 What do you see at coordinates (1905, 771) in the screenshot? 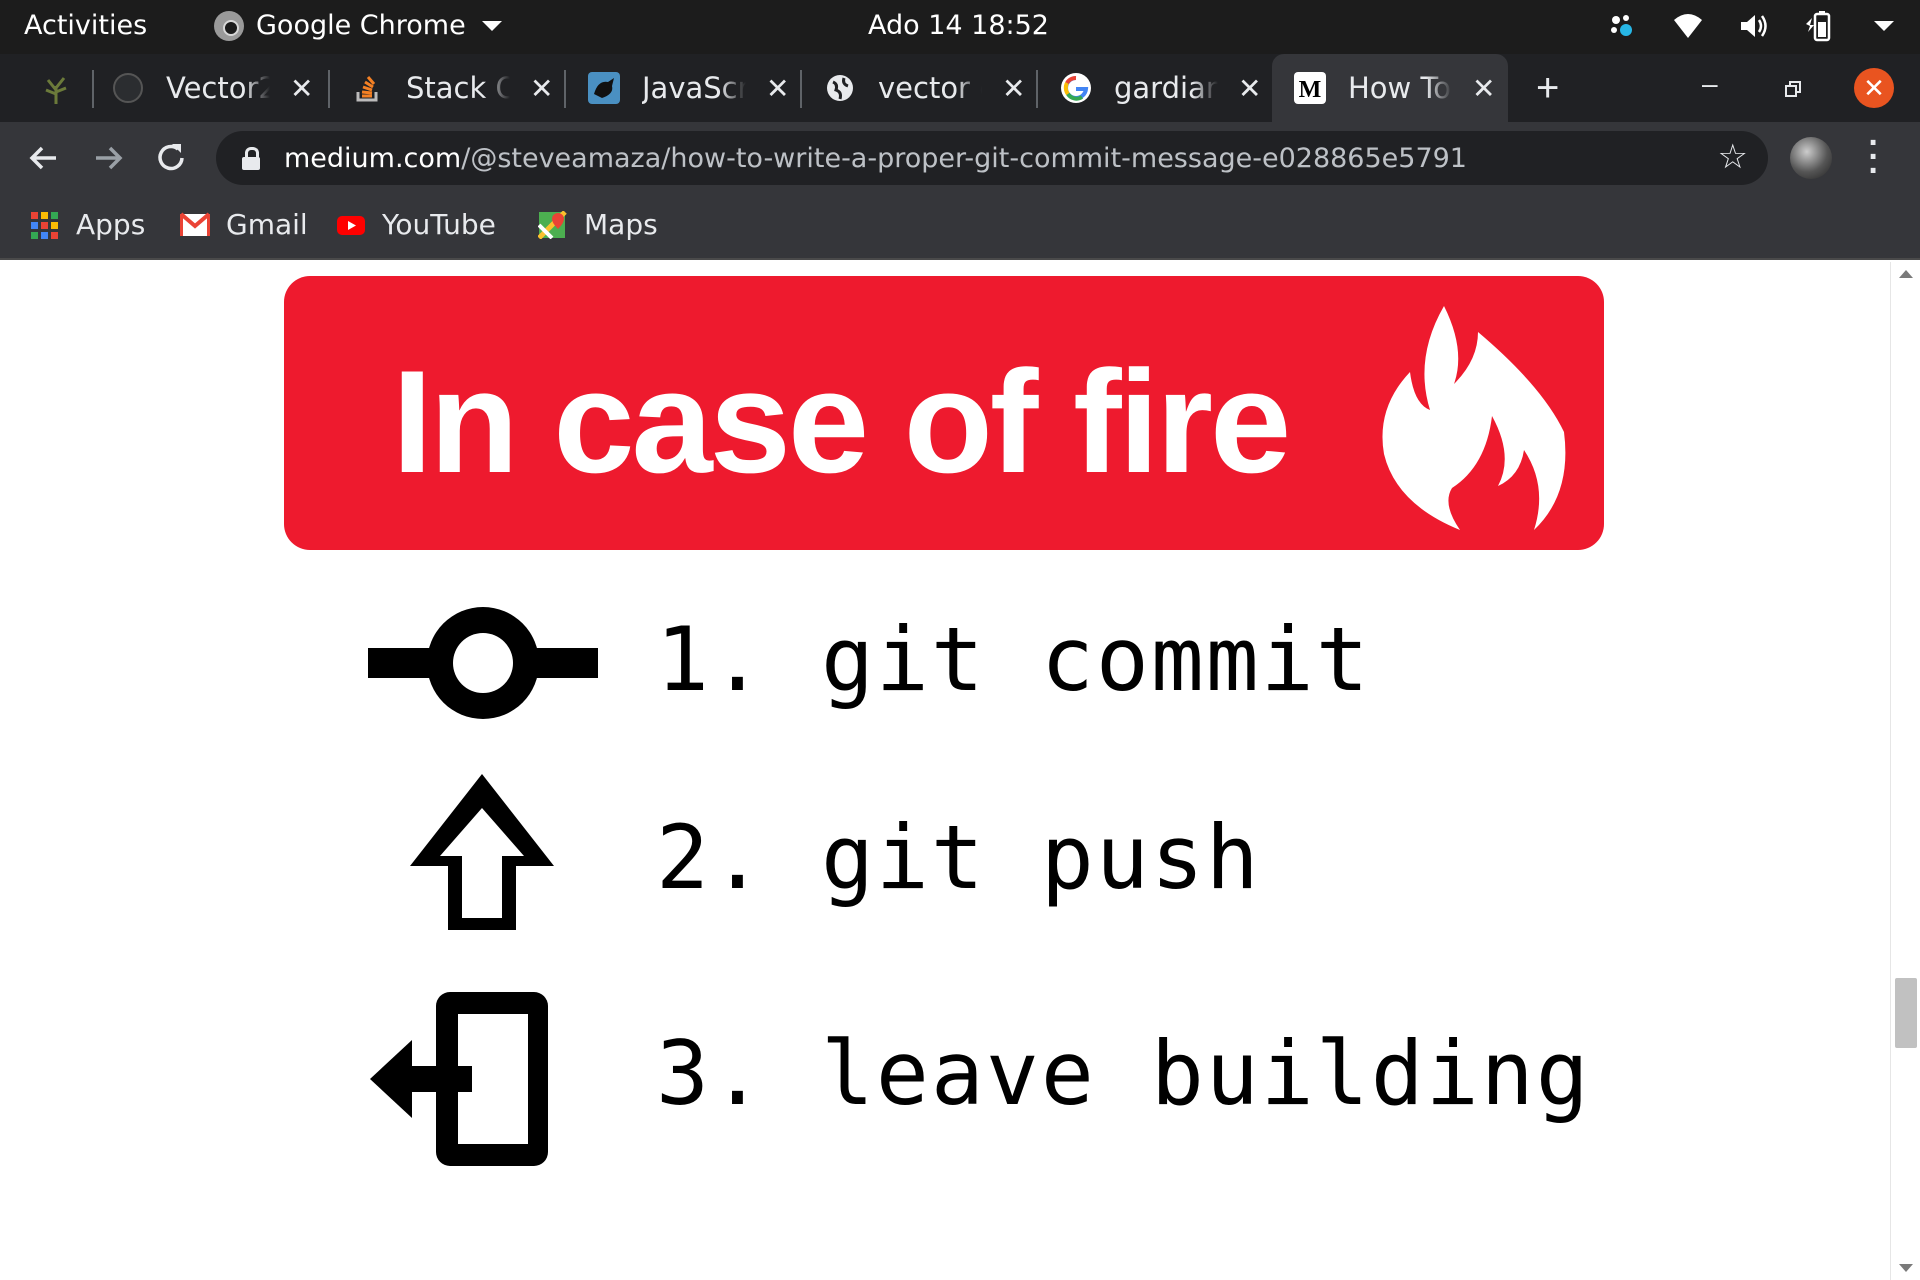
I see `page-scrollbar` at bounding box center [1905, 771].